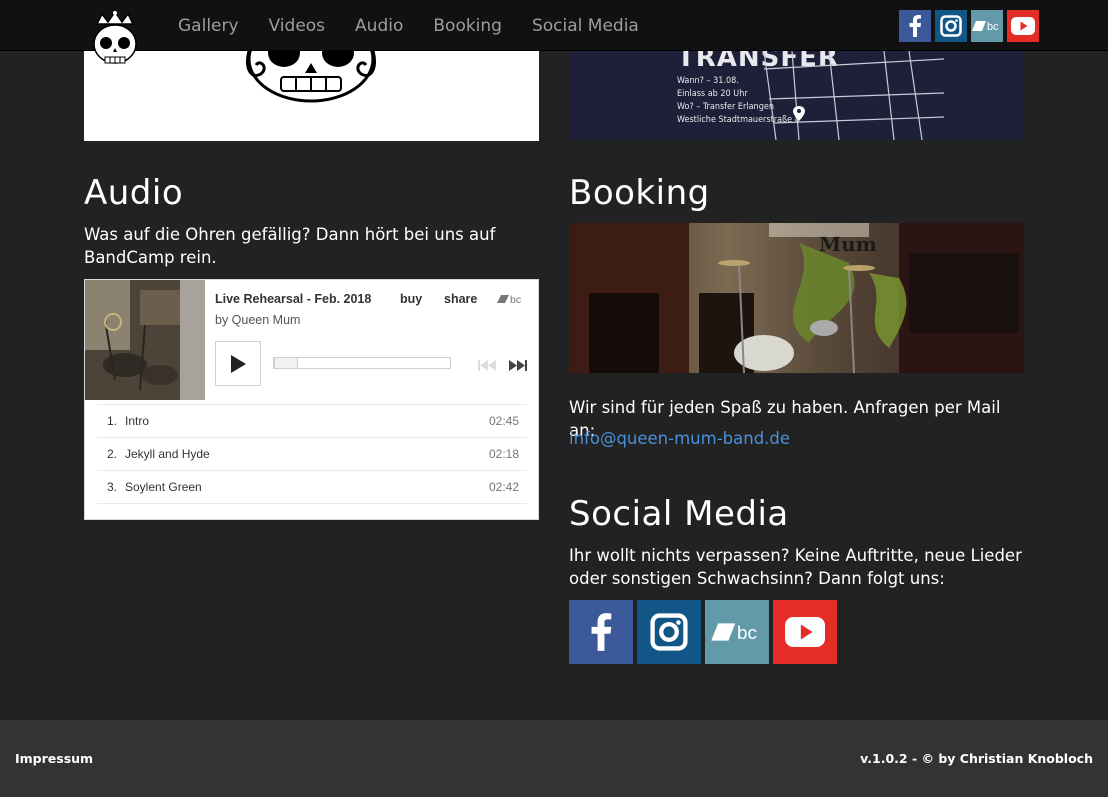 The image size is (1108, 797). What do you see at coordinates (163, 487) in the screenshot?
I see `track-name: Soylent Green` at bounding box center [163, 487].